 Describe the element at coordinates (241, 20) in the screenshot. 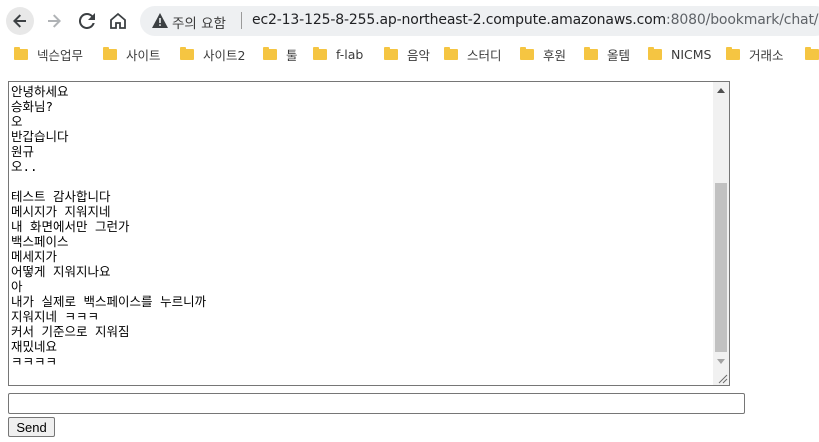

I see `omnibox-separator` at that location.